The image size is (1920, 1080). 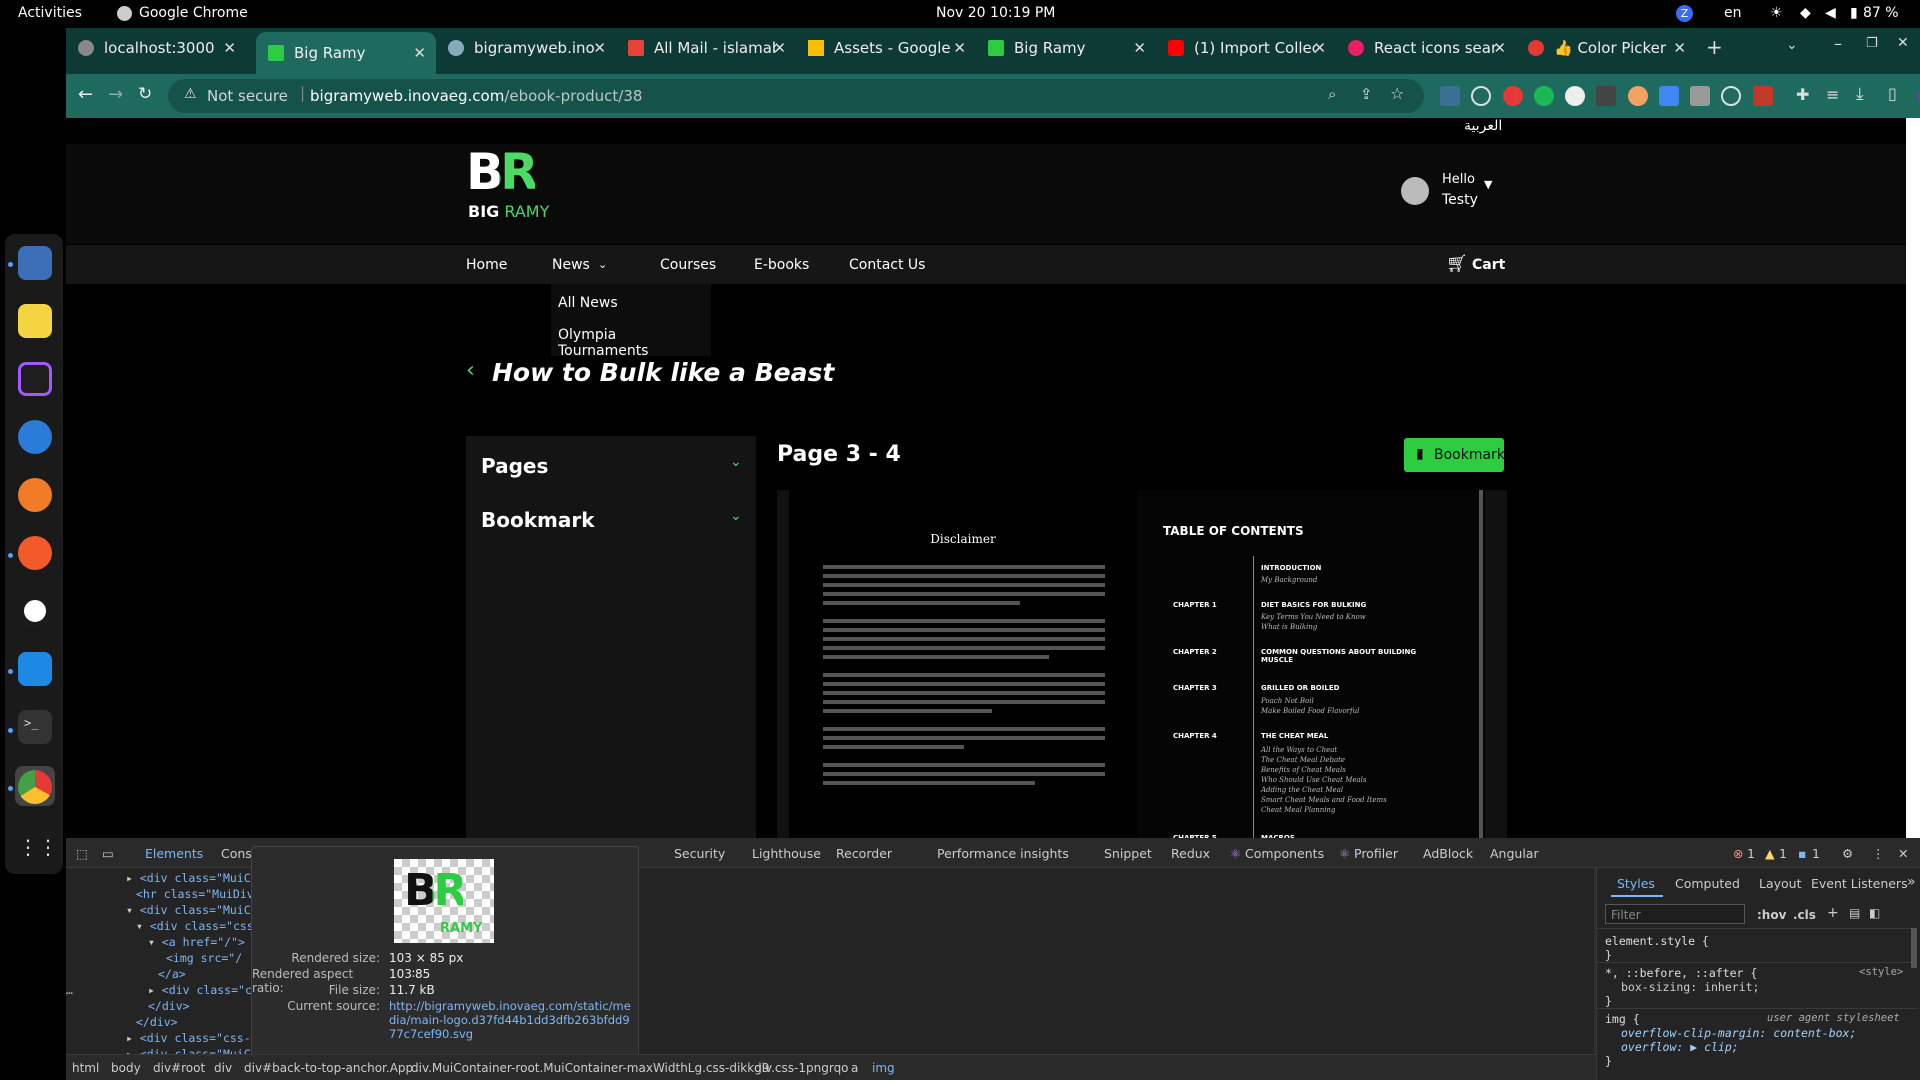 What do you see at coordinates (328, 1068) in the screenshot?
I see `crumb: div#back-to-top-anchor.App` at bounding box center [328, 1068].